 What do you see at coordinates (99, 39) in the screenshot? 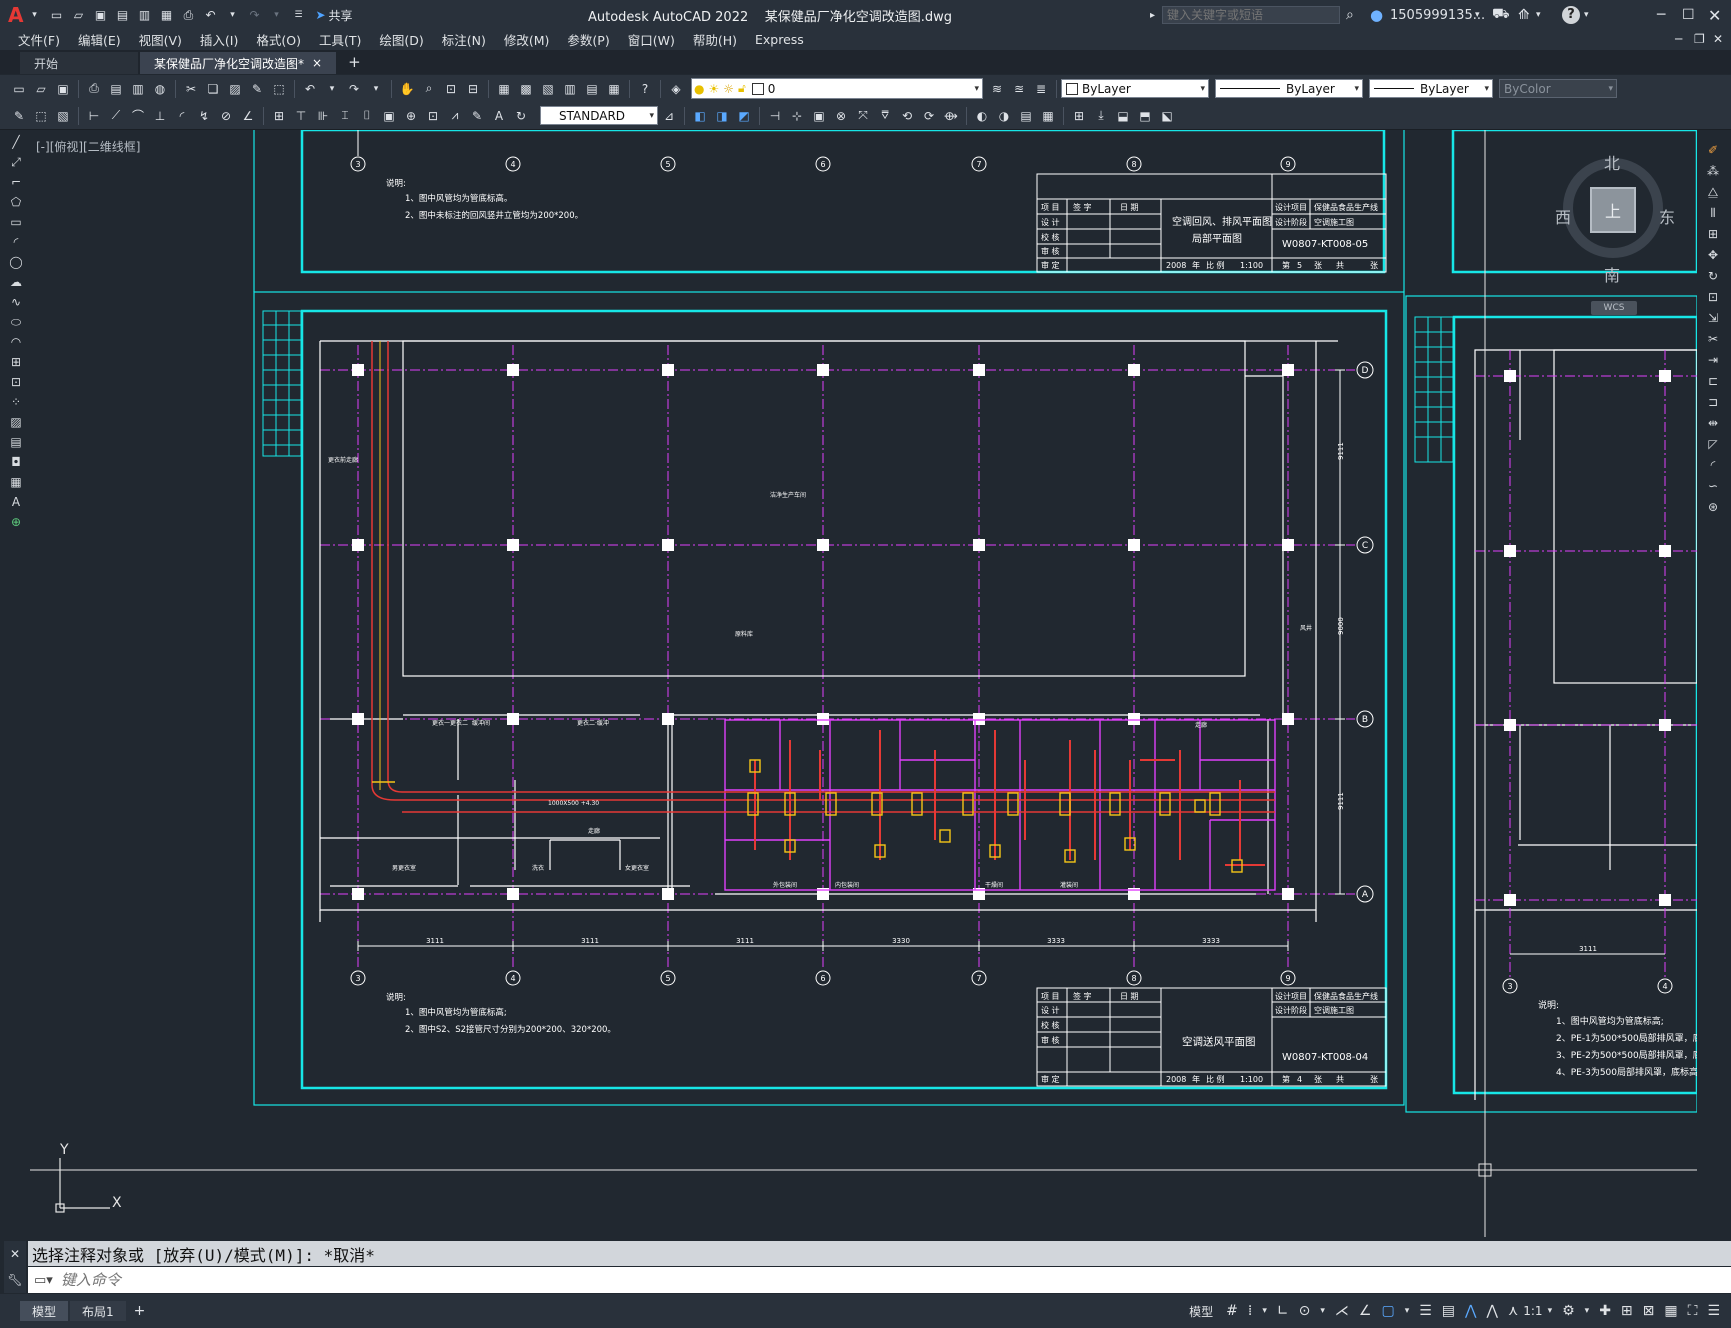
I see `menu-edit: 编辑(E)` at bounding box center [99, 39].